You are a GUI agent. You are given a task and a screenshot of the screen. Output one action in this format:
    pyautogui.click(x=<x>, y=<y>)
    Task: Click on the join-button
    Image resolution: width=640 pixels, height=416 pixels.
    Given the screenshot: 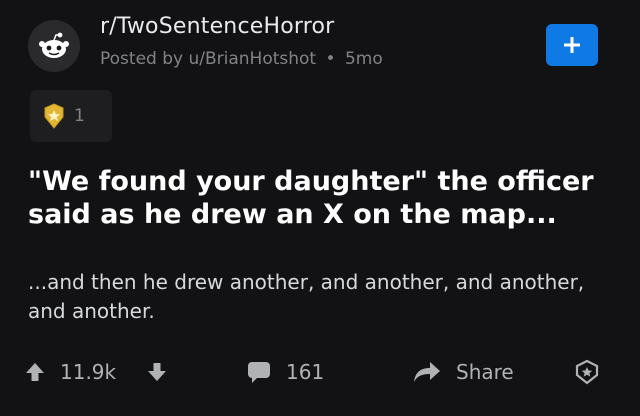 What is the action you would take?
    pyautogui.click(x=572, y=45)
    